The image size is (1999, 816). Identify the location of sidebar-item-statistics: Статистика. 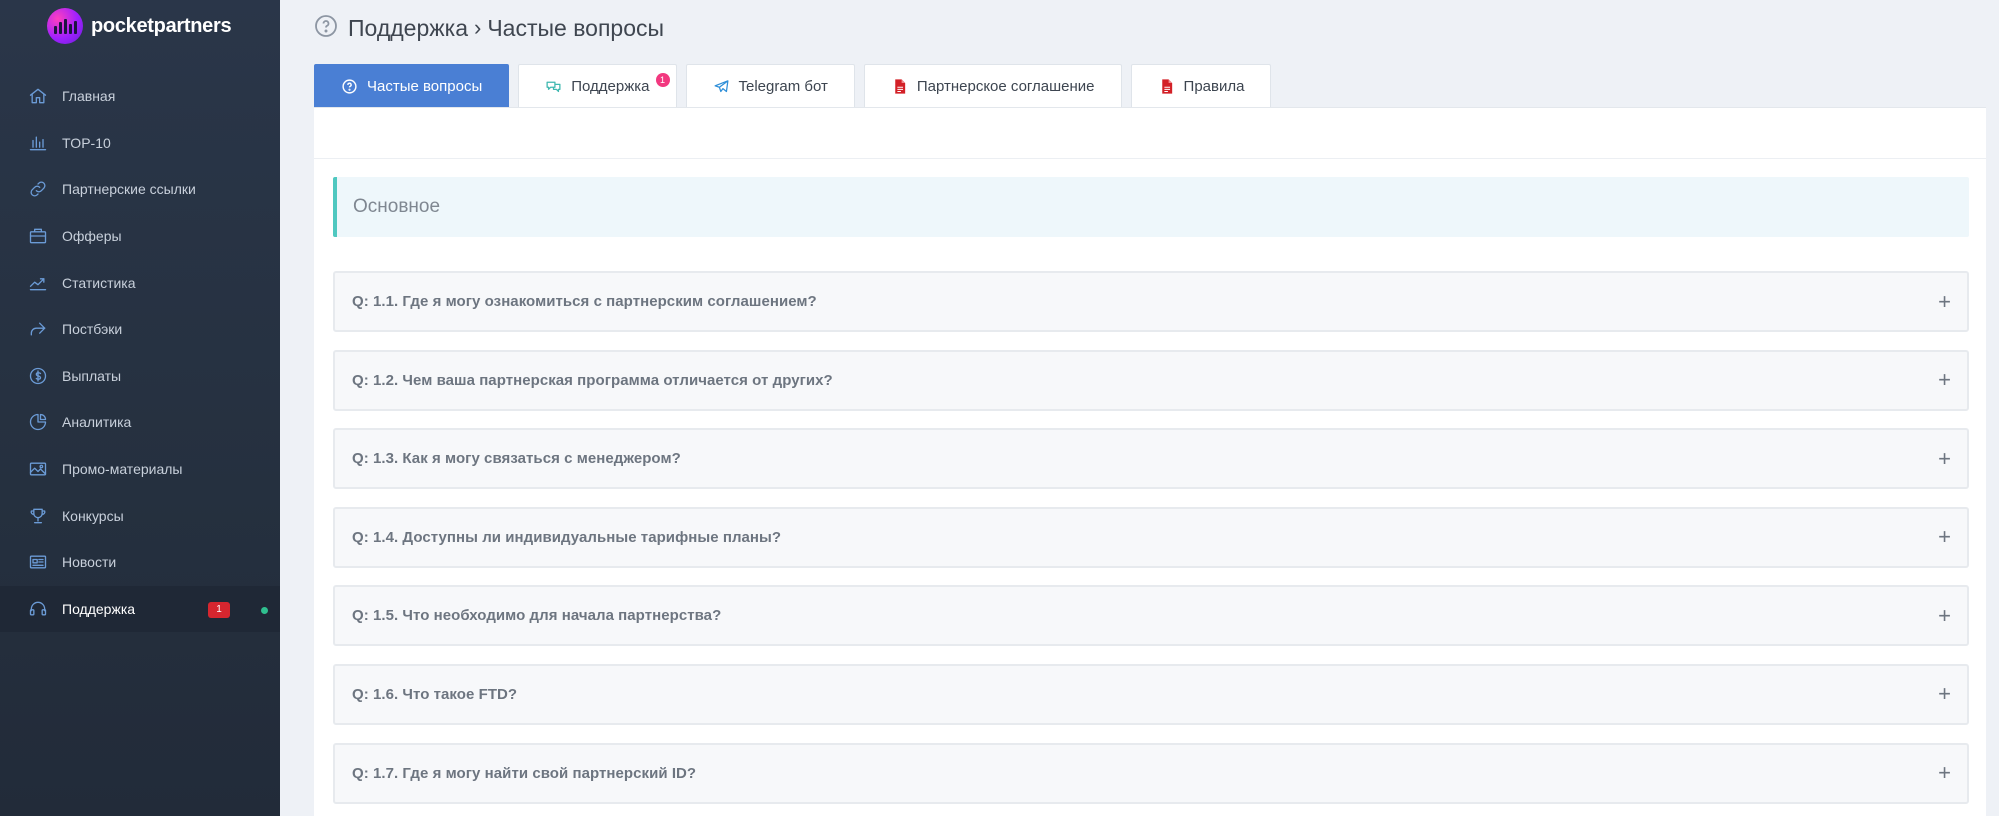
(140, 282).